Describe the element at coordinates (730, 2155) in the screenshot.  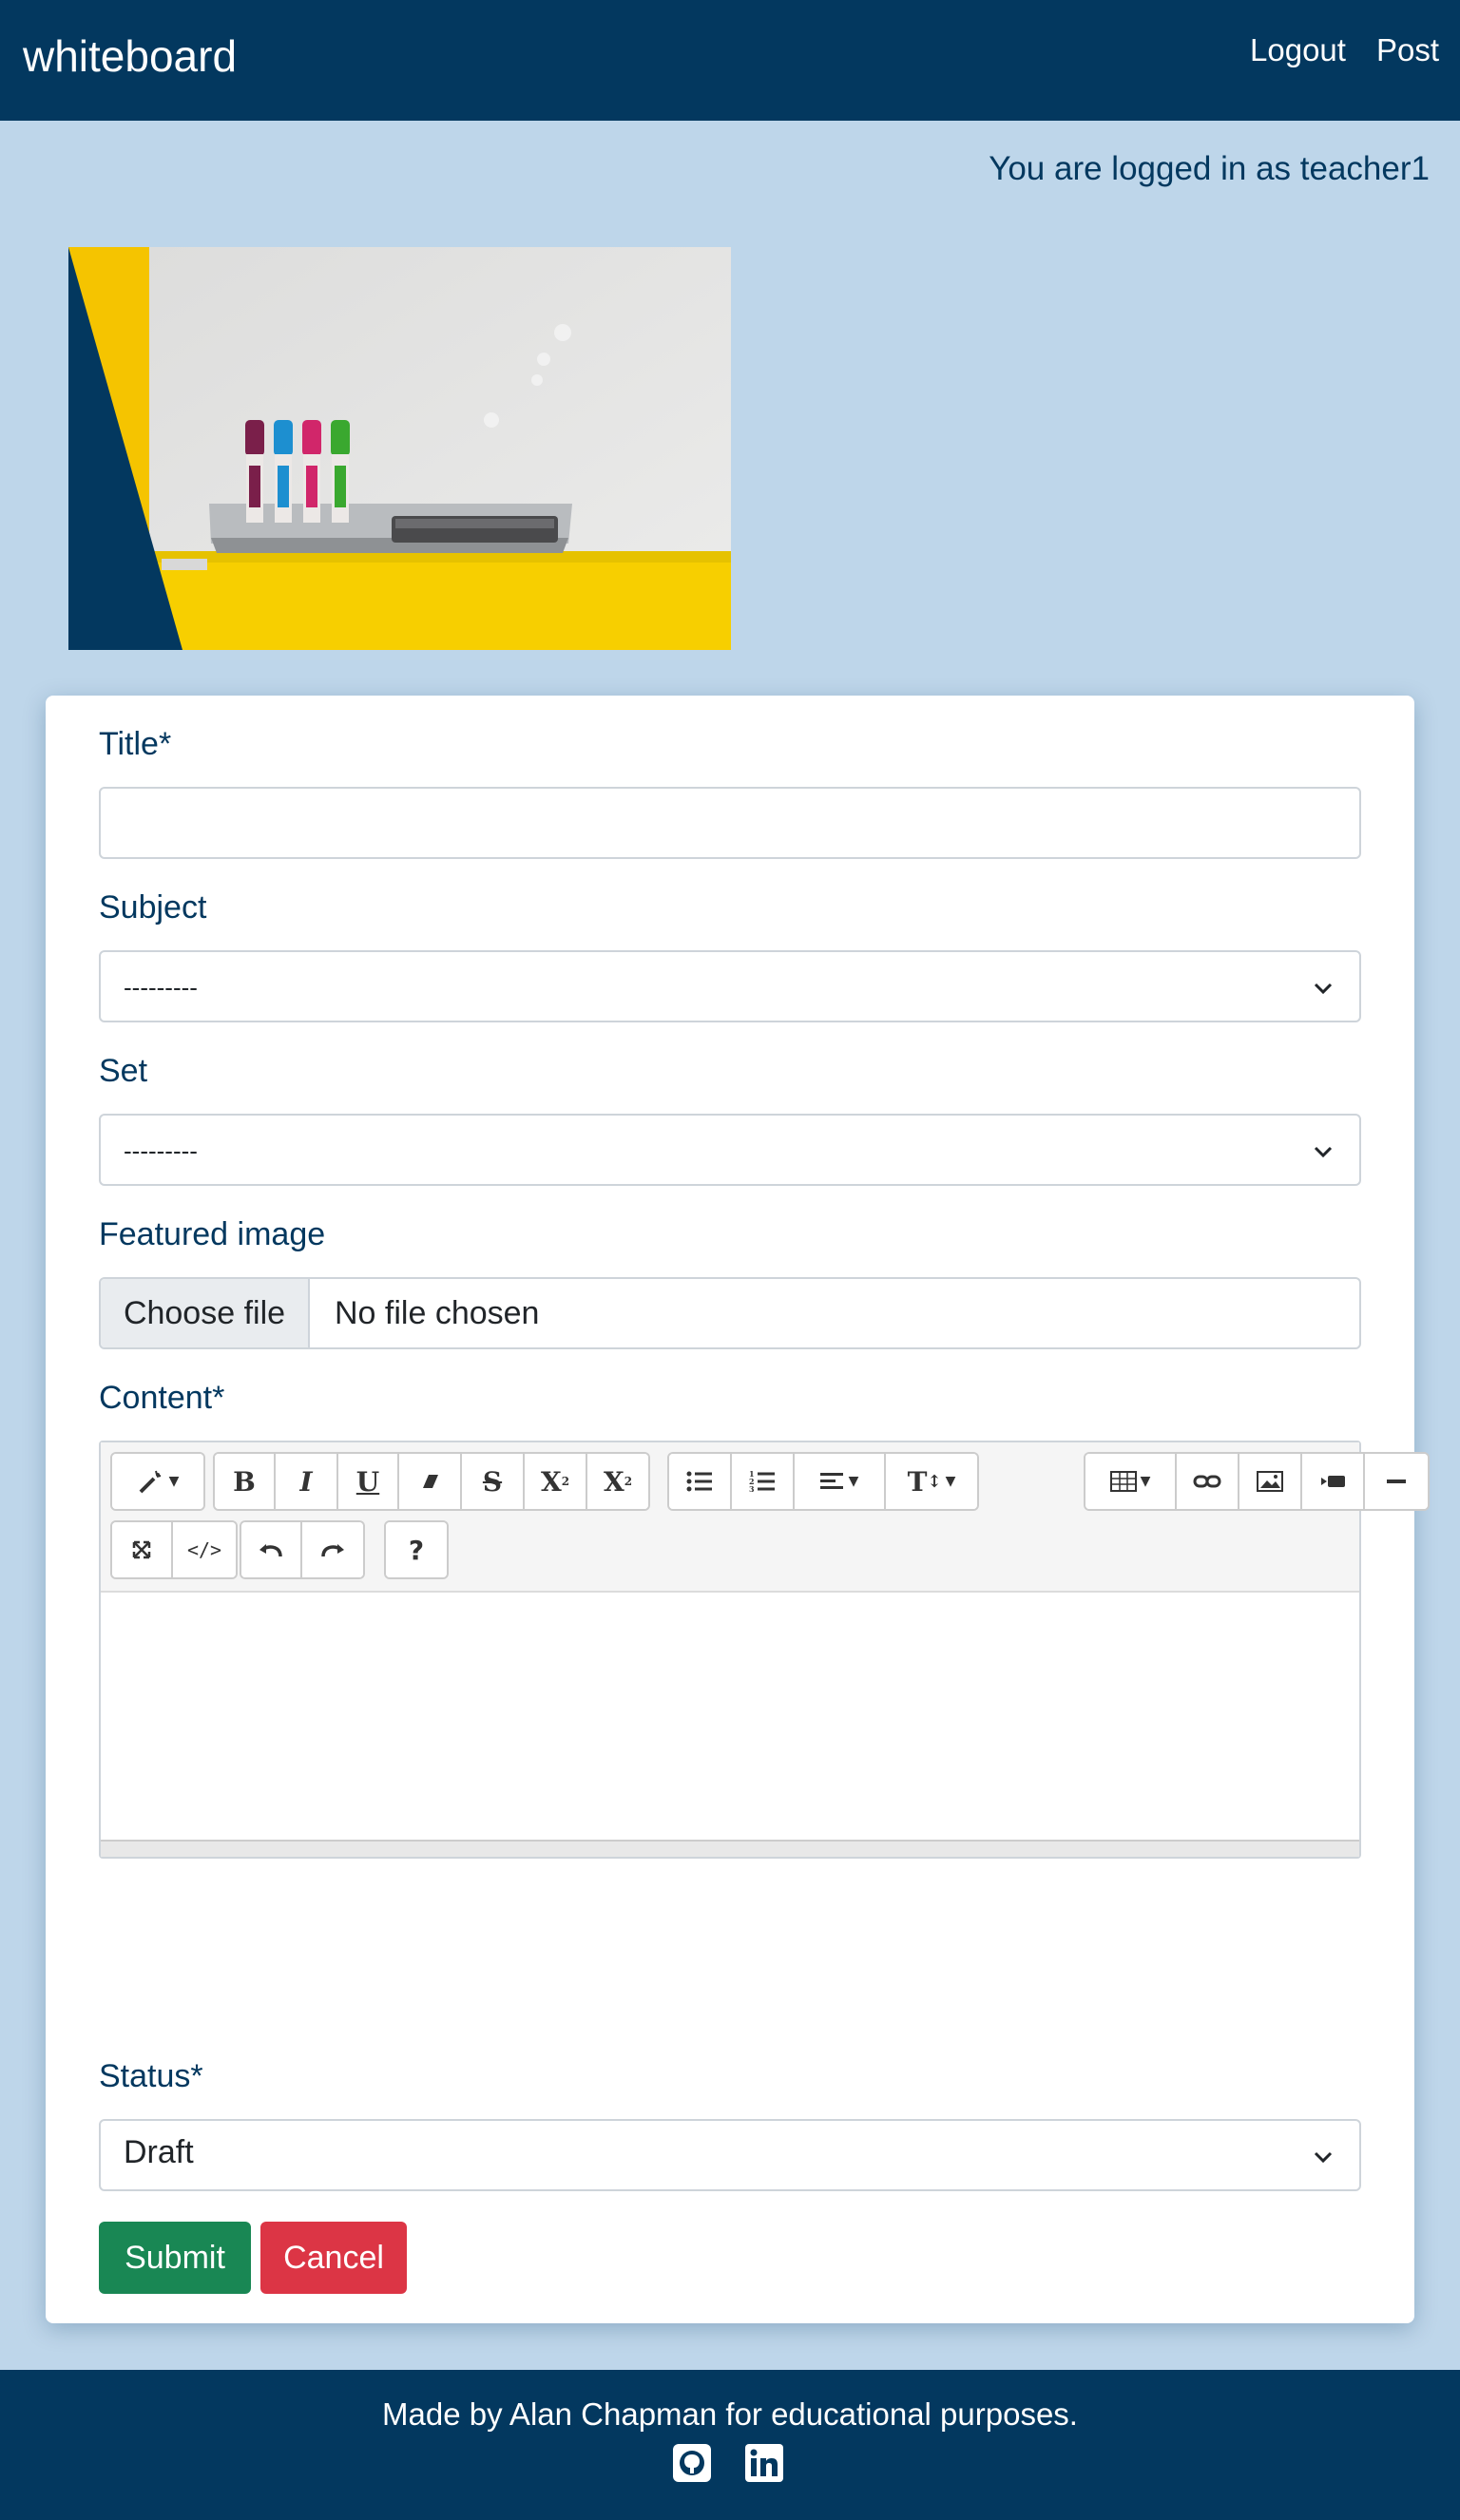
I see `status-select: Draft` at that location.